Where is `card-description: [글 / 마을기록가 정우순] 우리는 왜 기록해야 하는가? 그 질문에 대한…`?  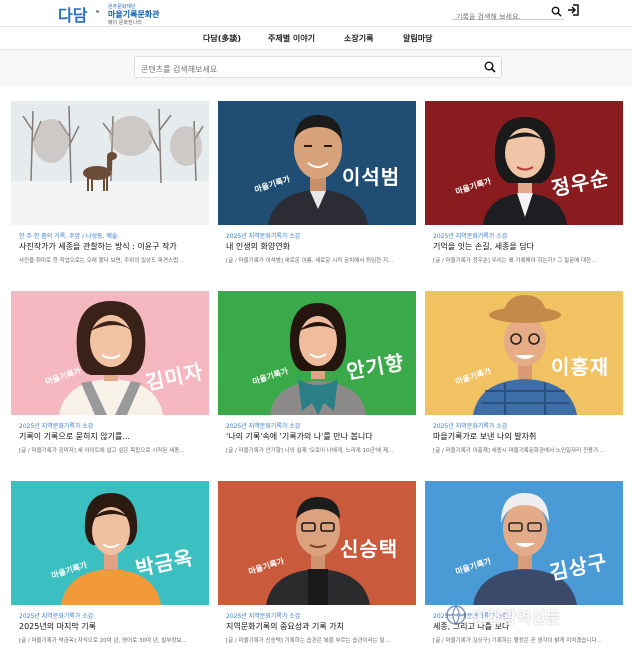
card-description: [글 / 마을기록가 정우순] 우리는 왜 기록해야 하는가? 그 질문에 대한… is located at coordinates (515, 261).